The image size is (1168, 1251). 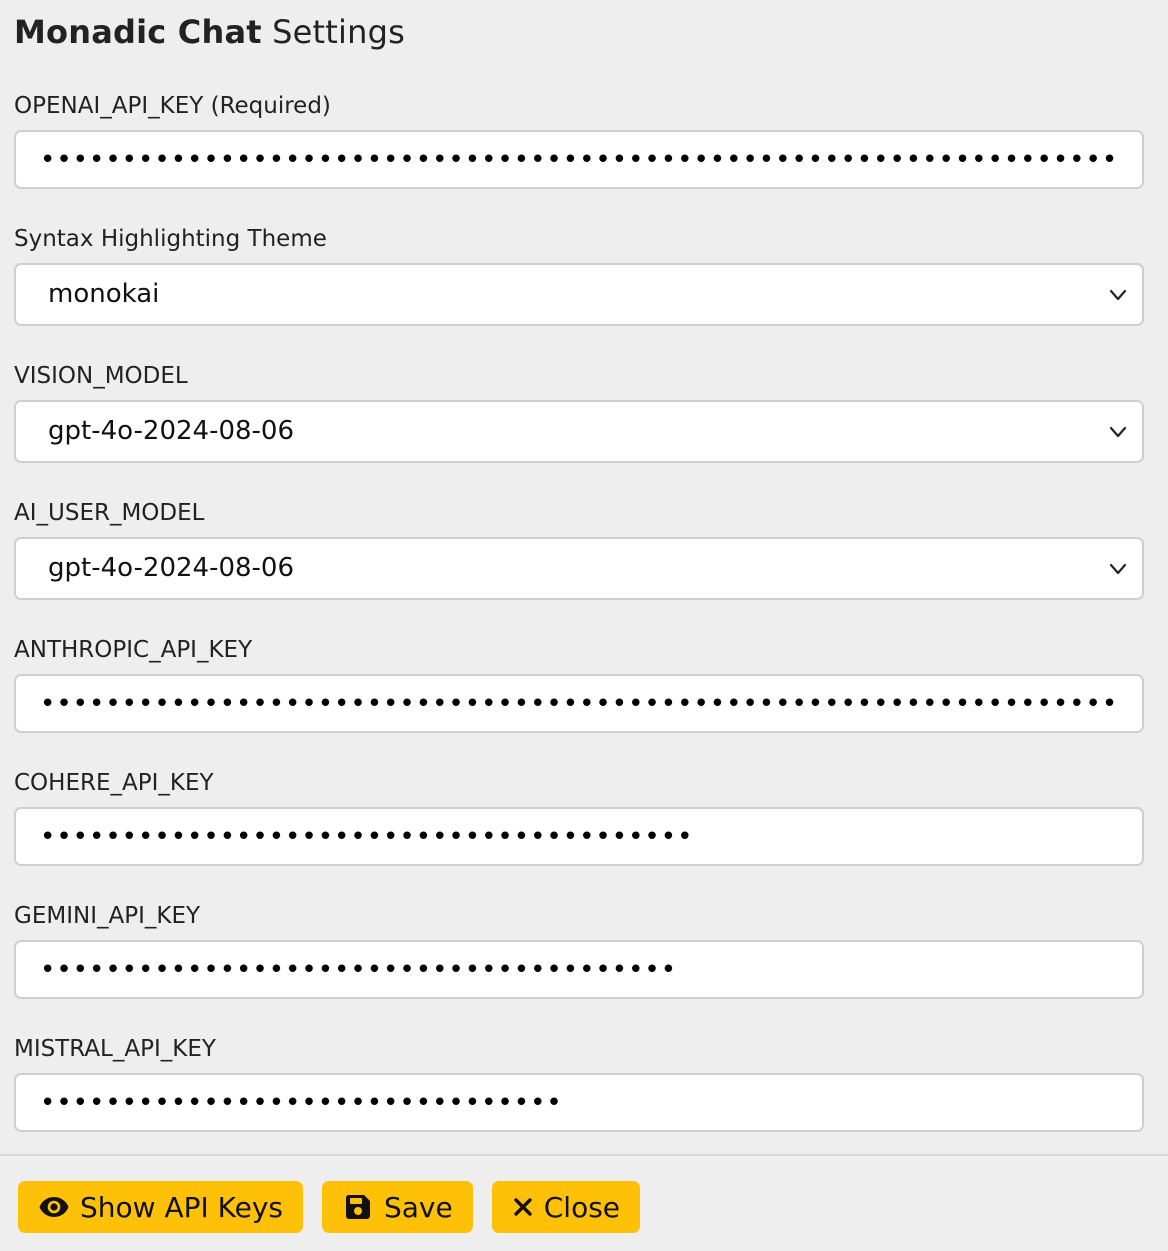 What do you see at coordinates (181, 1207) in the screenshot?
I see `show-api-keys-label: Show API Keys` at bounding box center [181, 1207].